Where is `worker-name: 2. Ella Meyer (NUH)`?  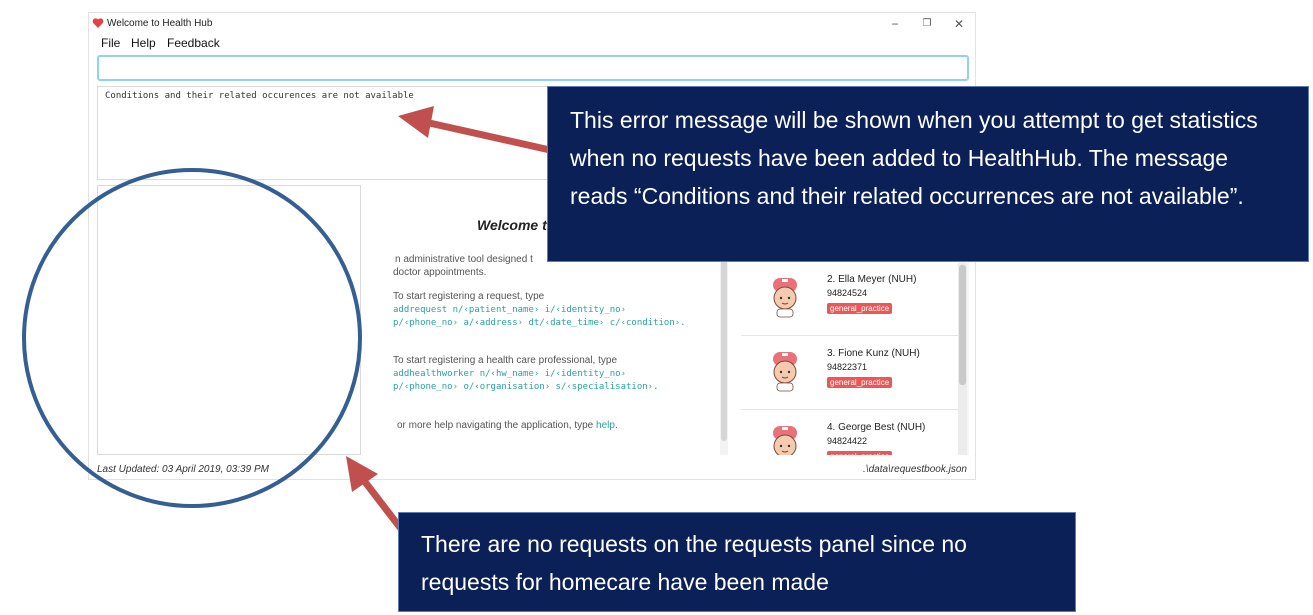 worker-name: 2. Ella Meyer (NUH) is located at coordinates (872, 279).